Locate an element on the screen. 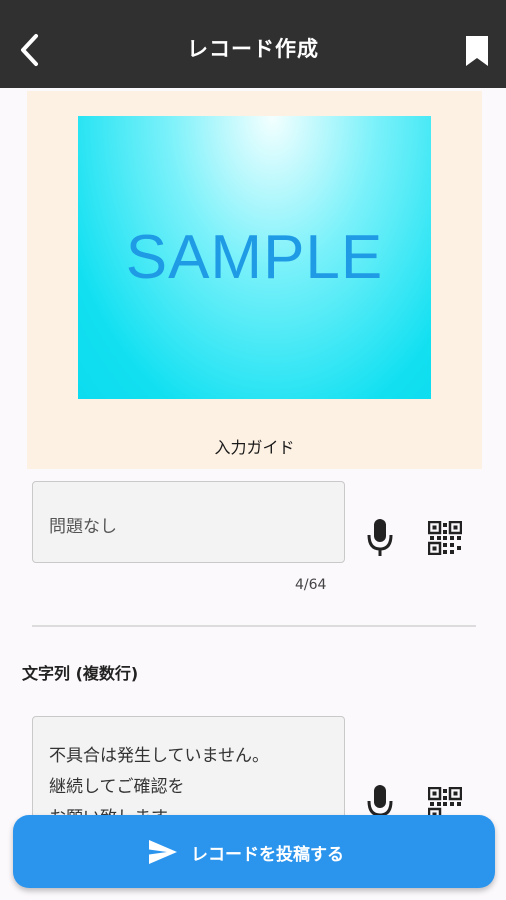 Image resolution: width=506 pixels, height=900 pixels. text-line: 継続してご確認を is located at coordinates (117, 787).